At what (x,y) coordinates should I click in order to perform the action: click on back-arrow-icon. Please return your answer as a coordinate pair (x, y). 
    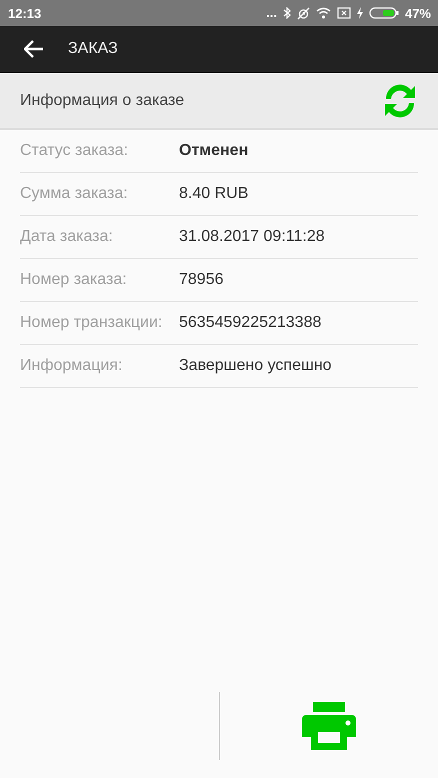
    Looking at the image, I should click on (34, 49).